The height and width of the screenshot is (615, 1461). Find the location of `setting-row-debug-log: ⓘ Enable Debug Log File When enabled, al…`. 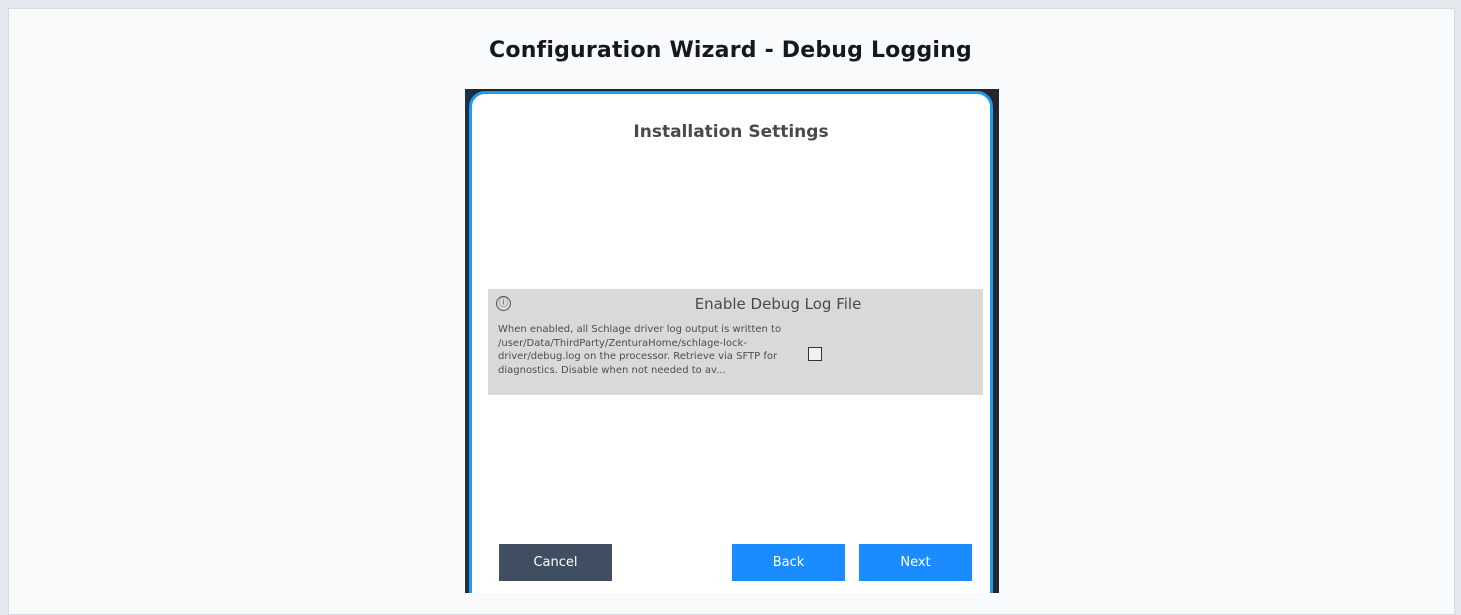

setting-row-debug-log: ⓘ Enable Debug Log File When enabled, al… is located at coordinates (735, 342).